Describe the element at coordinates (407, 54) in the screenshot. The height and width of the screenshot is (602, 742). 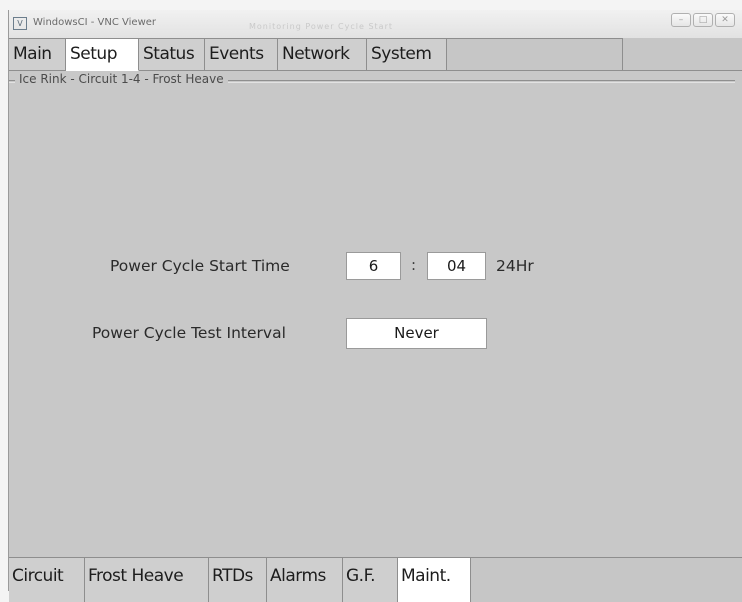
I see `tab-system: System` at that location.